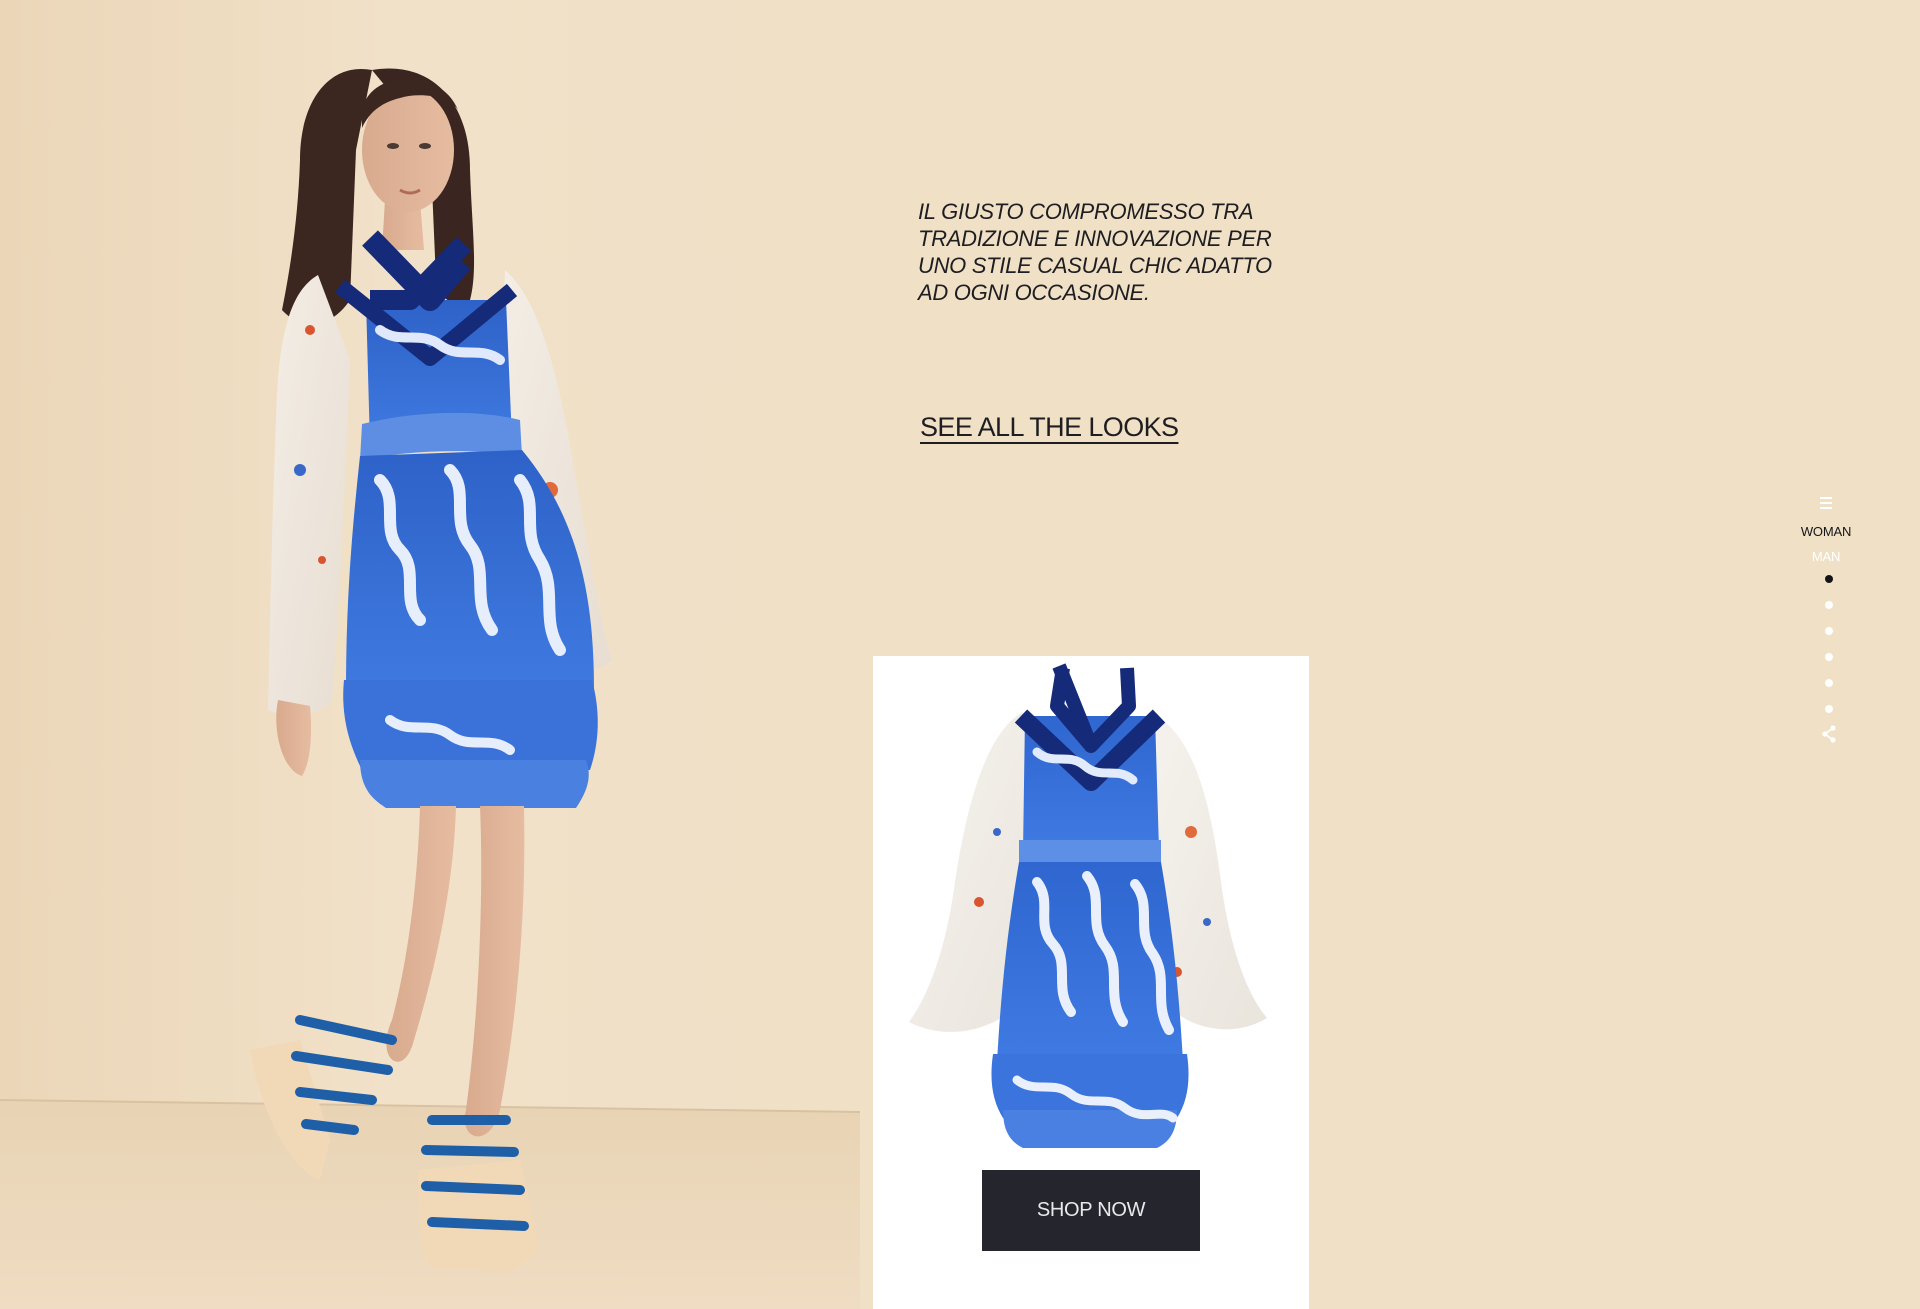  I want to click on dress-product-image, so click(1091, 907).